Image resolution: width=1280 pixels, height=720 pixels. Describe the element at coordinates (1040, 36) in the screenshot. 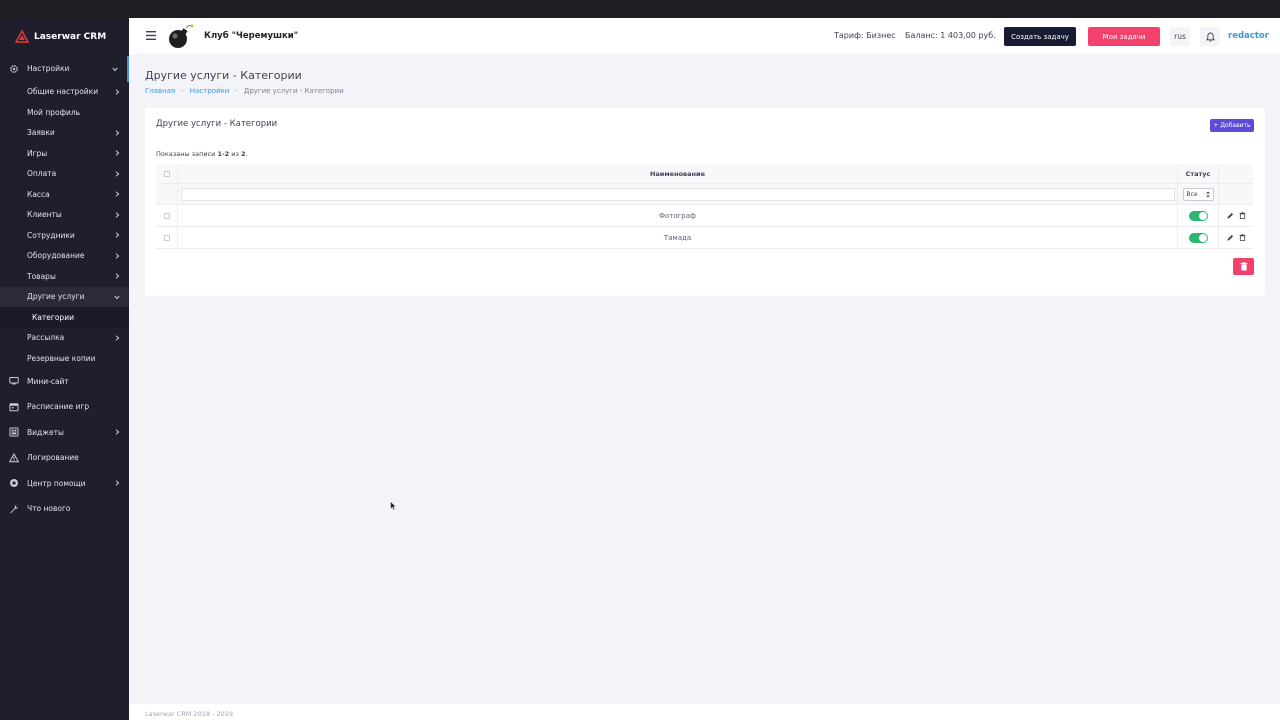

I see `create-task-button: Создать задачу` at that location.